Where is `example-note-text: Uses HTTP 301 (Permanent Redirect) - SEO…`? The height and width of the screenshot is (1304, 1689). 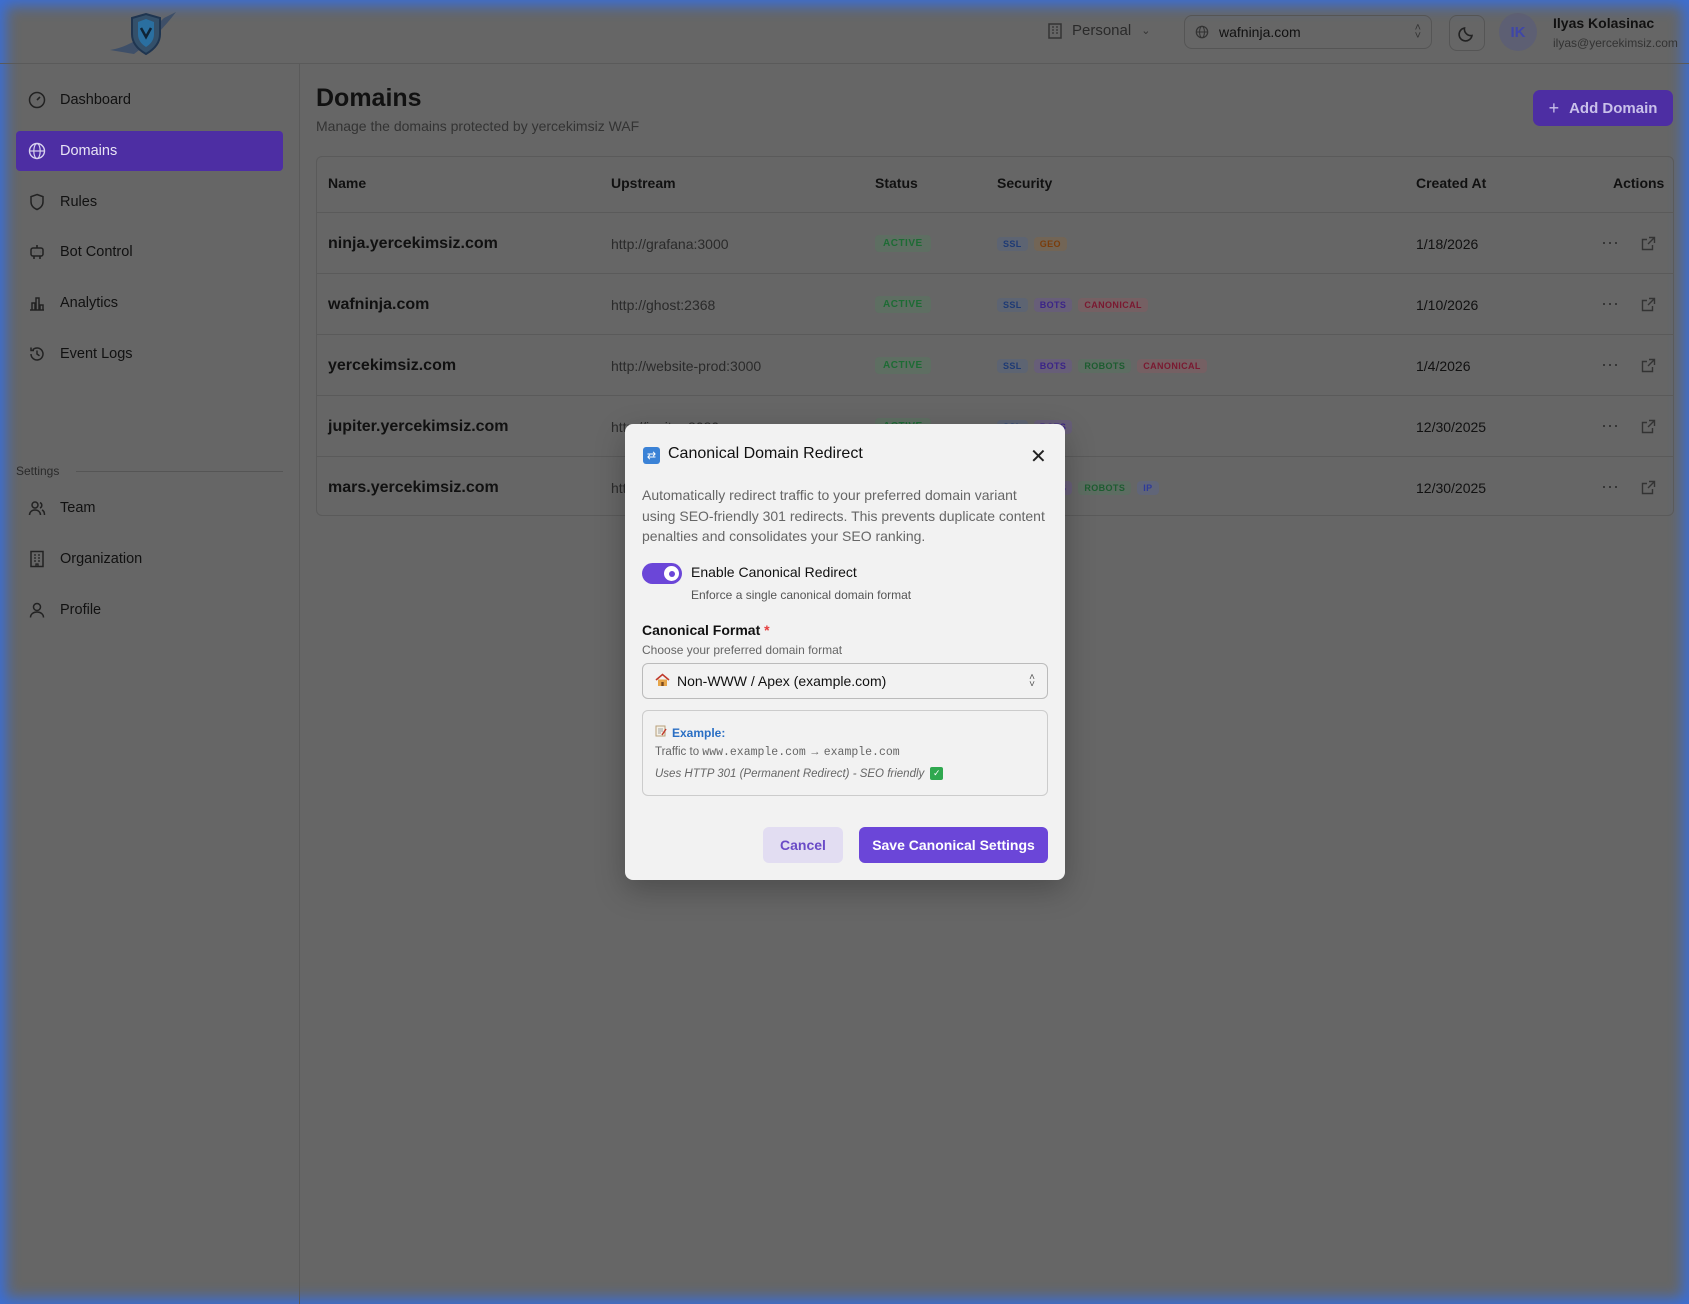
example-note-text: Uses HTTP 301 (Permanent Redirect) - SEO… is located at coordinates (790, 773).